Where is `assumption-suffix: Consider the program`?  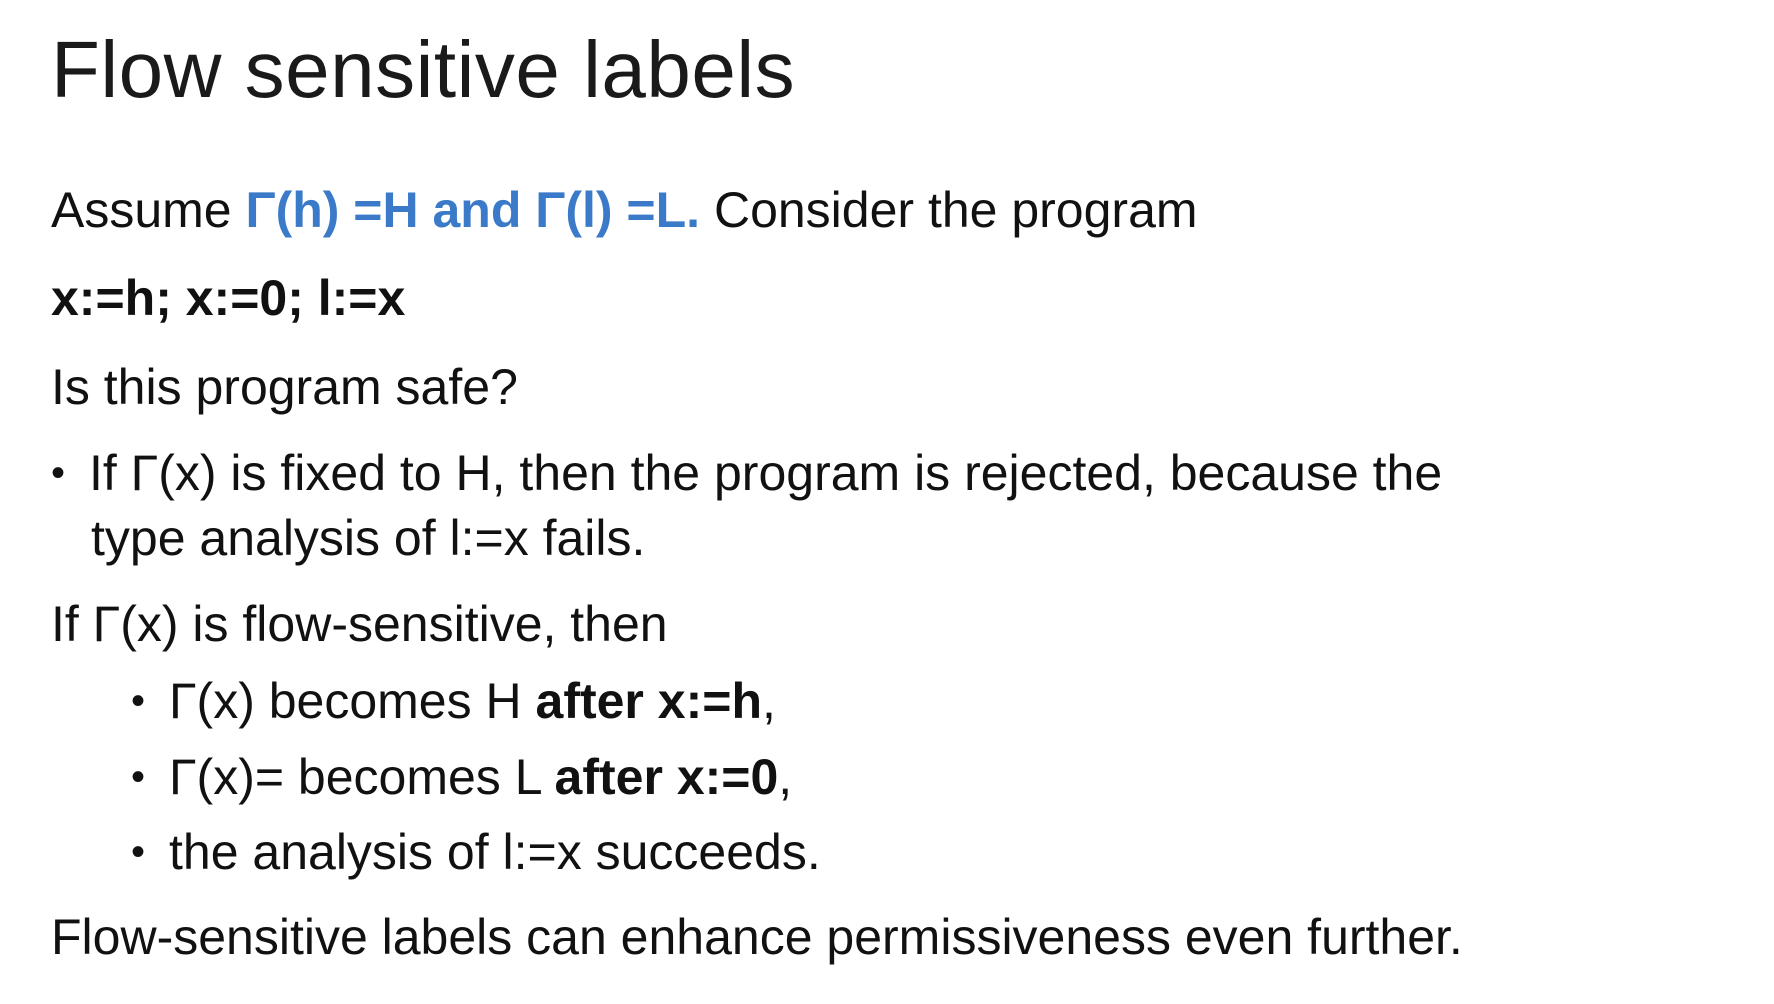
assumption-suffix: Consider the program is located at coordinates (949, 210).